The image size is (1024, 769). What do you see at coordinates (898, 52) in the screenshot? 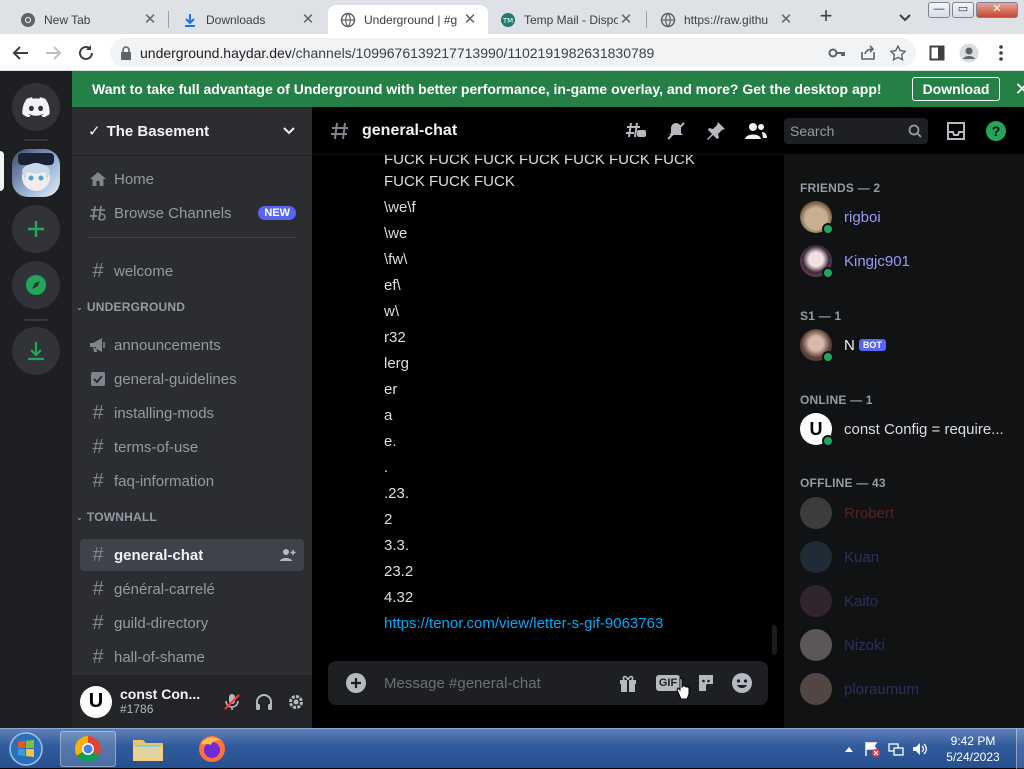
I see `bookmark-star-icon` at bounding box center [898, 52].